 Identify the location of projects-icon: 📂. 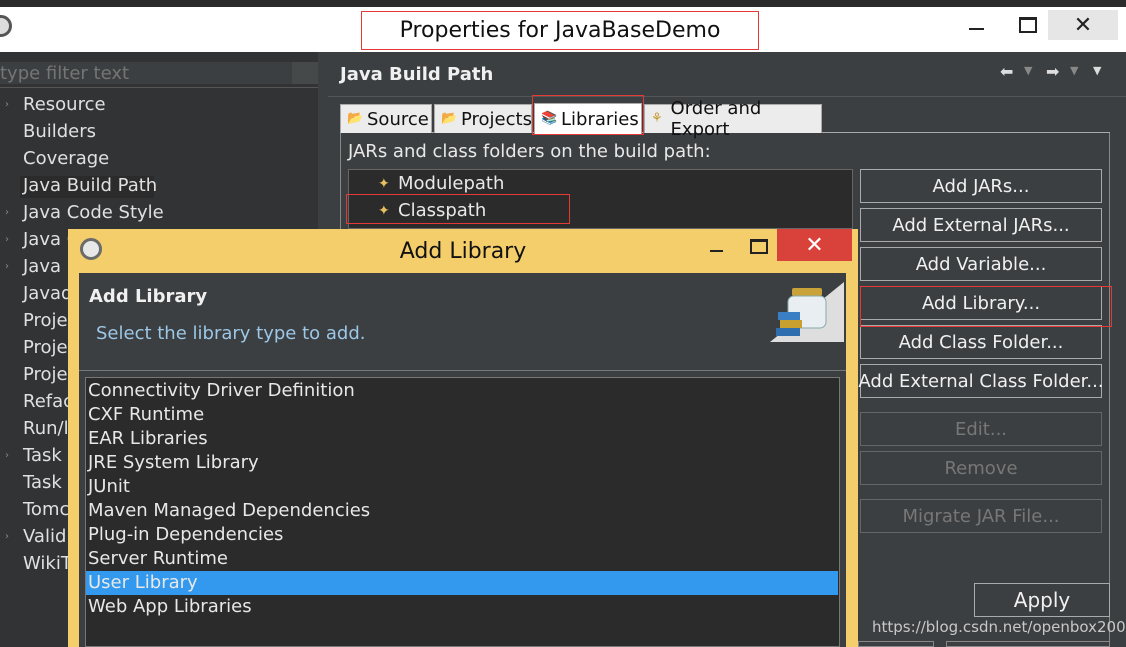
(449, 118).